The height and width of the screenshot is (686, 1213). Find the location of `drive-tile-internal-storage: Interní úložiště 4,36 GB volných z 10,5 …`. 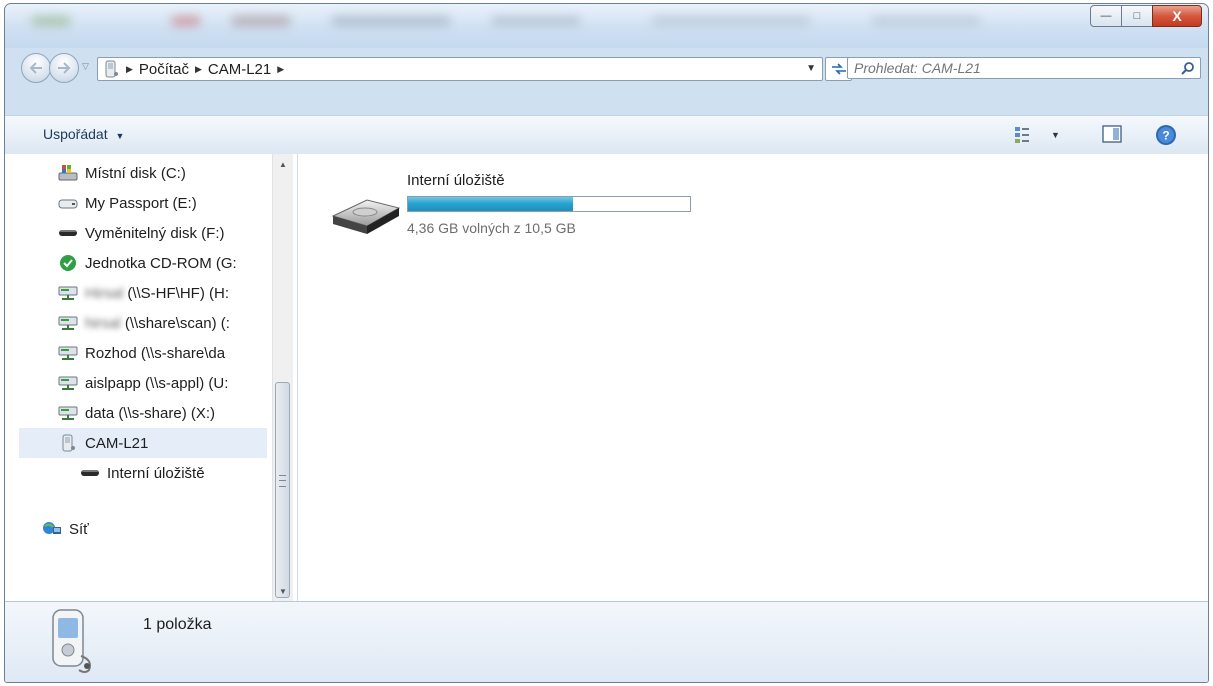

drive-tile-internal-storage: Interní úložiště 4,36 GB volných z 10,5 … is located at coordinates (525, 203).